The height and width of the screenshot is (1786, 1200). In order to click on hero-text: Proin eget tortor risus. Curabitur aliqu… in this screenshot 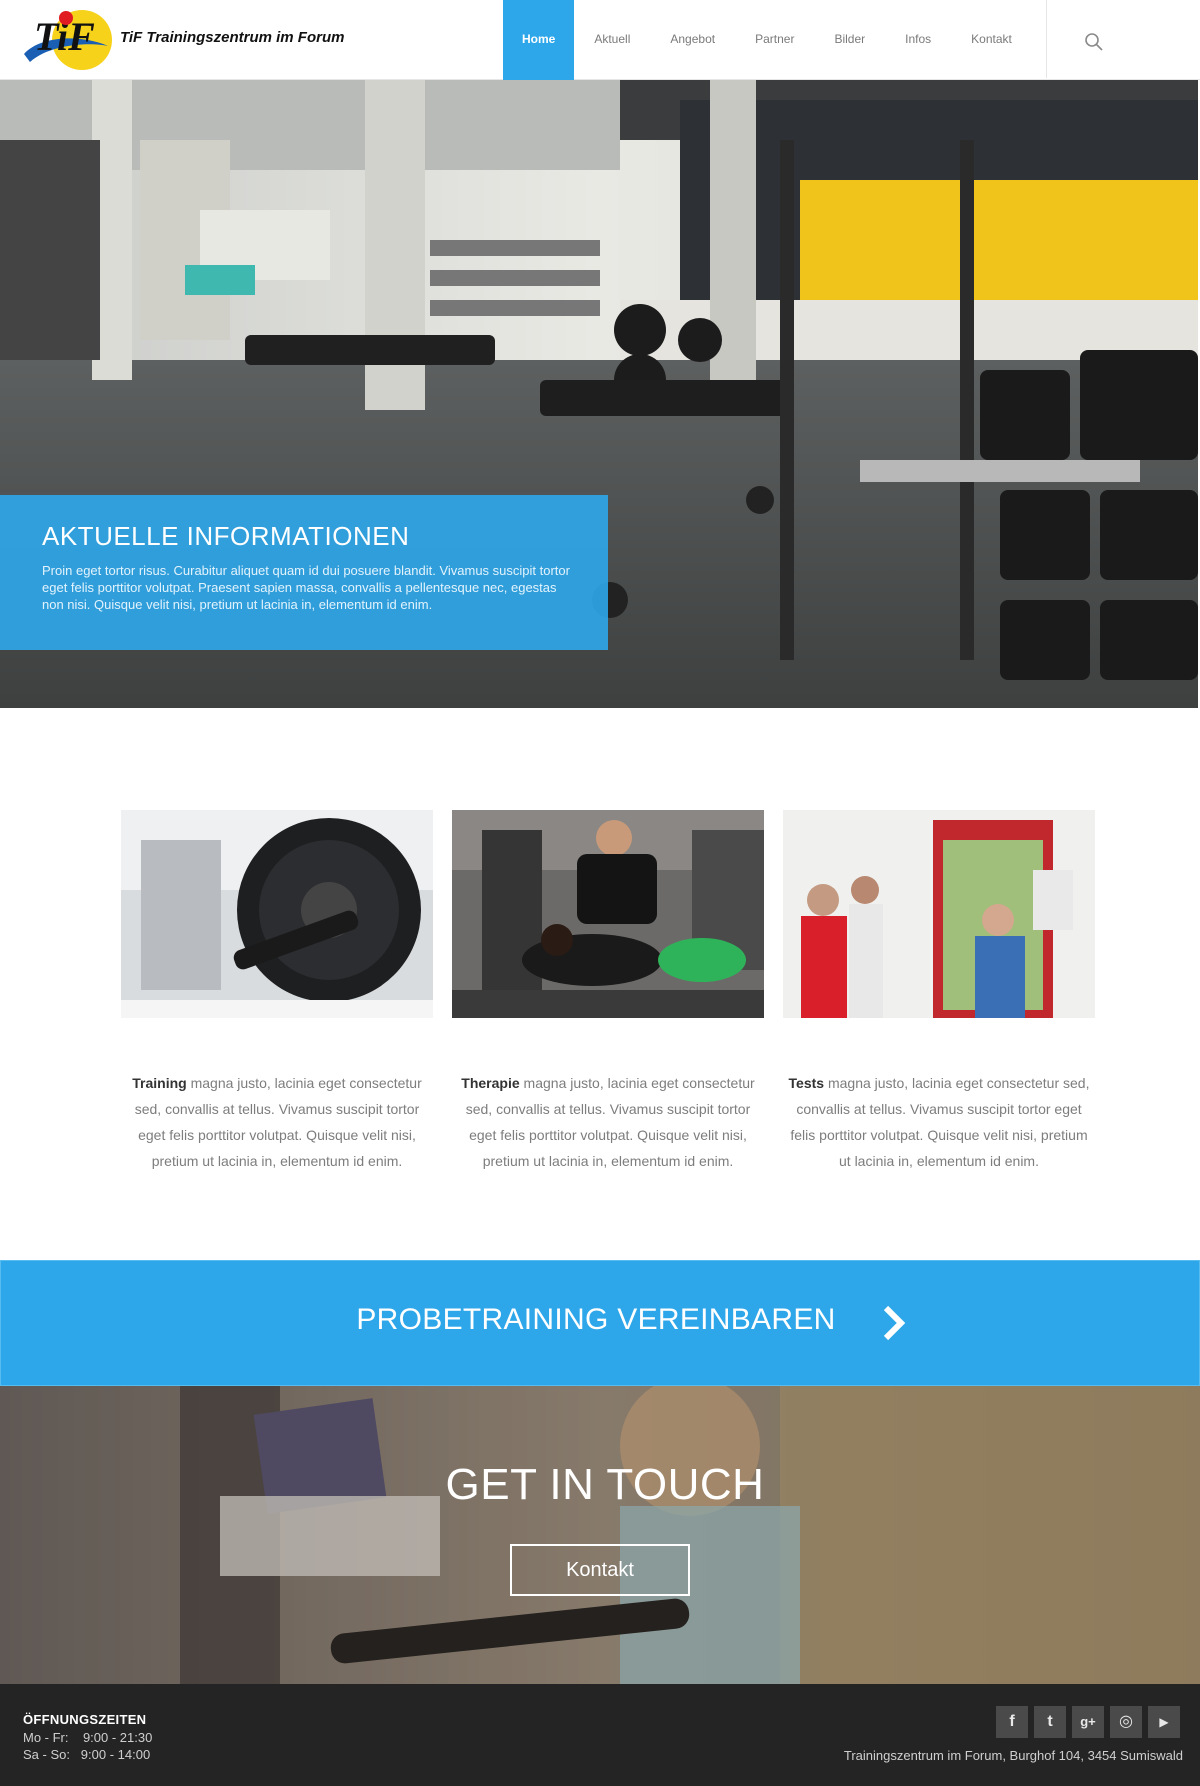, I will do `click(306, 587)`.